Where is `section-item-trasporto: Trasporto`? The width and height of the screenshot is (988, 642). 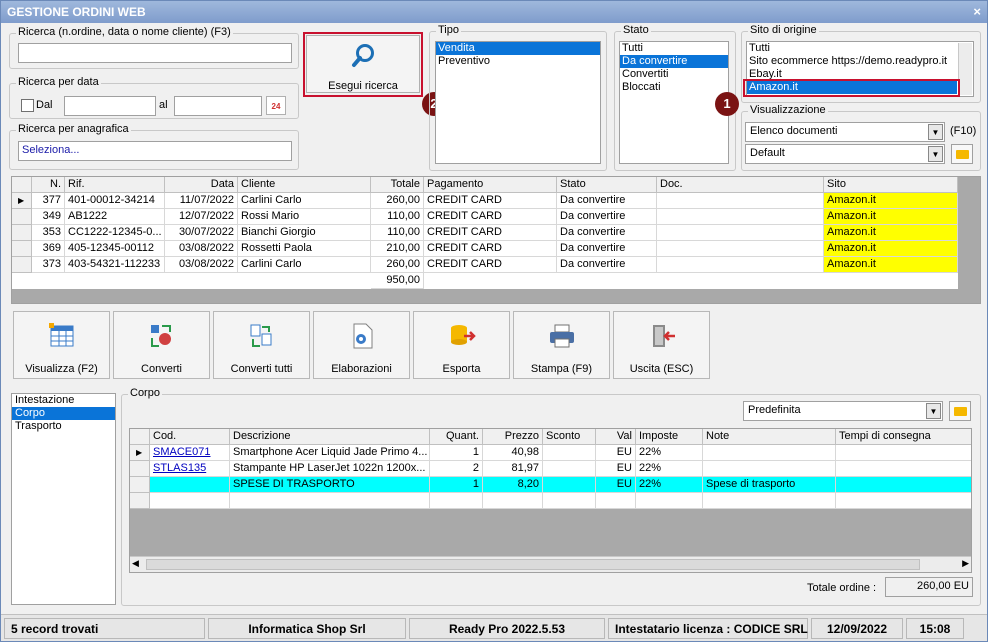 section-item-trasporto: Trasporto is located at coordinates (63, 426).